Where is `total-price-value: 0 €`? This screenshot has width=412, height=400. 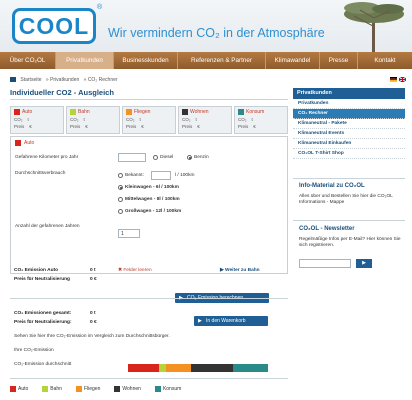 total-price-value: 0 € is located at coordinates (93, 322).